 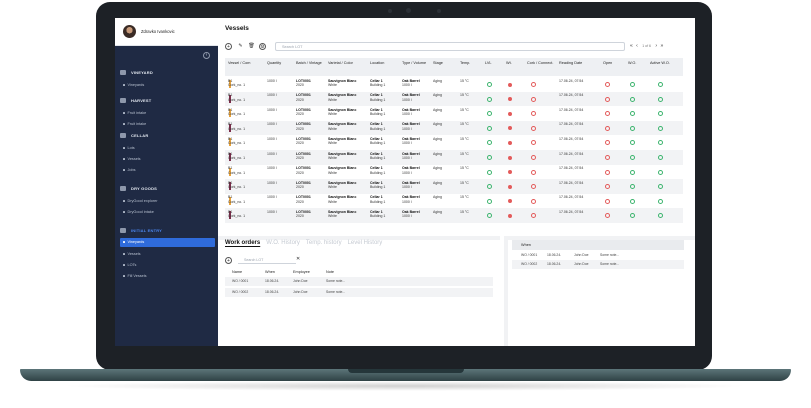 I want to click on next-page-icon: ›, so click(x=656, y=46).